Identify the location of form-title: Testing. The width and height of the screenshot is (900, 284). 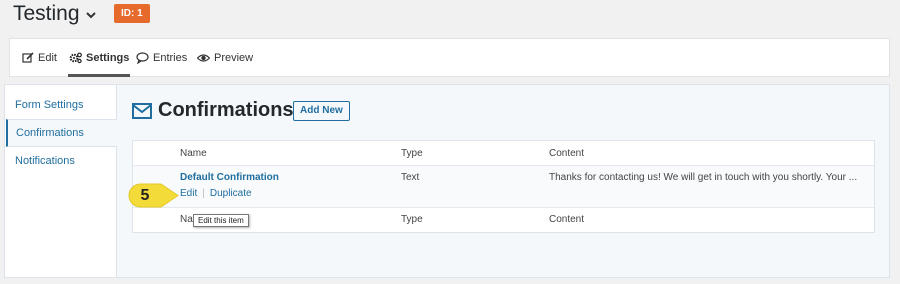
(46, 13).